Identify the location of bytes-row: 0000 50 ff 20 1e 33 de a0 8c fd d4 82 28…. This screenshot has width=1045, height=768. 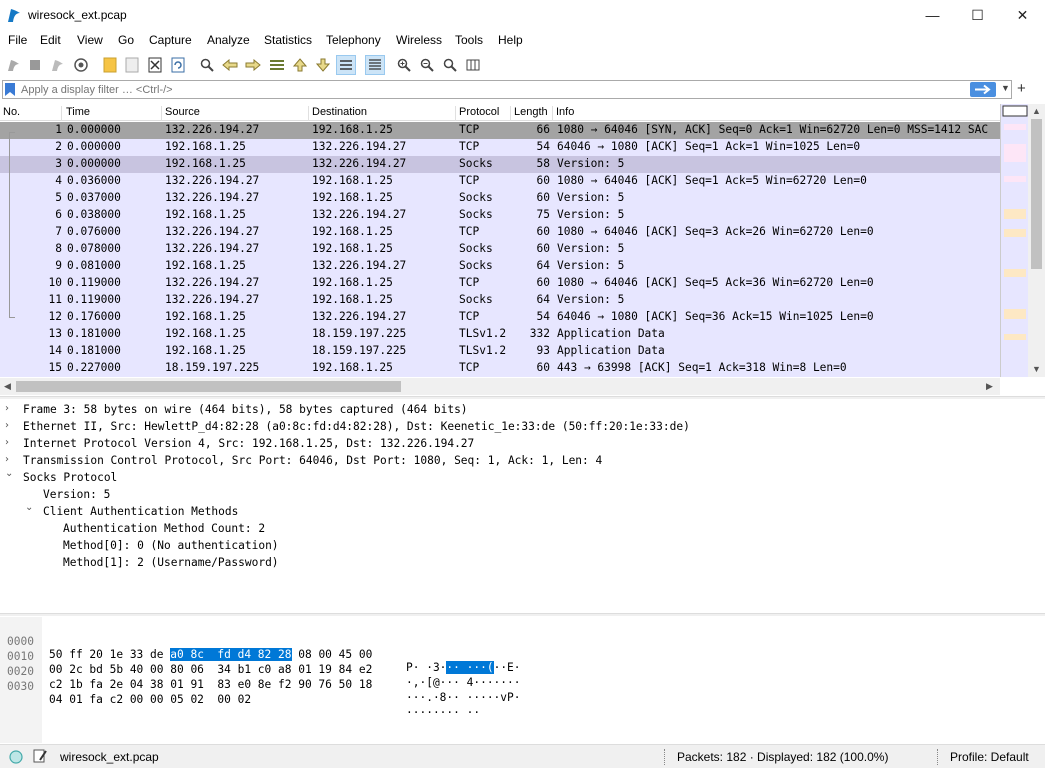
(260, 648).